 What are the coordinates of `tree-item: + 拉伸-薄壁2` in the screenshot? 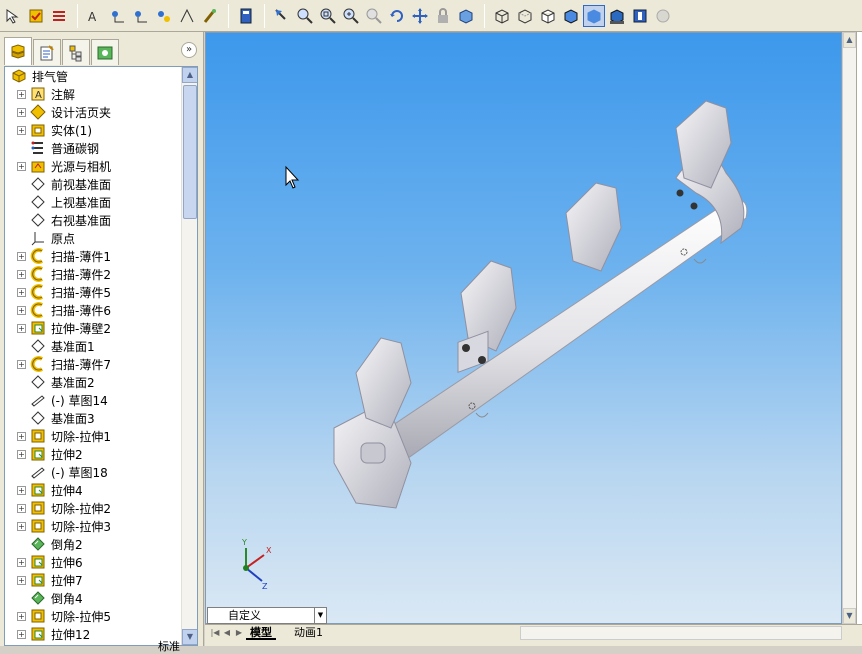 It's located at (93, 328).